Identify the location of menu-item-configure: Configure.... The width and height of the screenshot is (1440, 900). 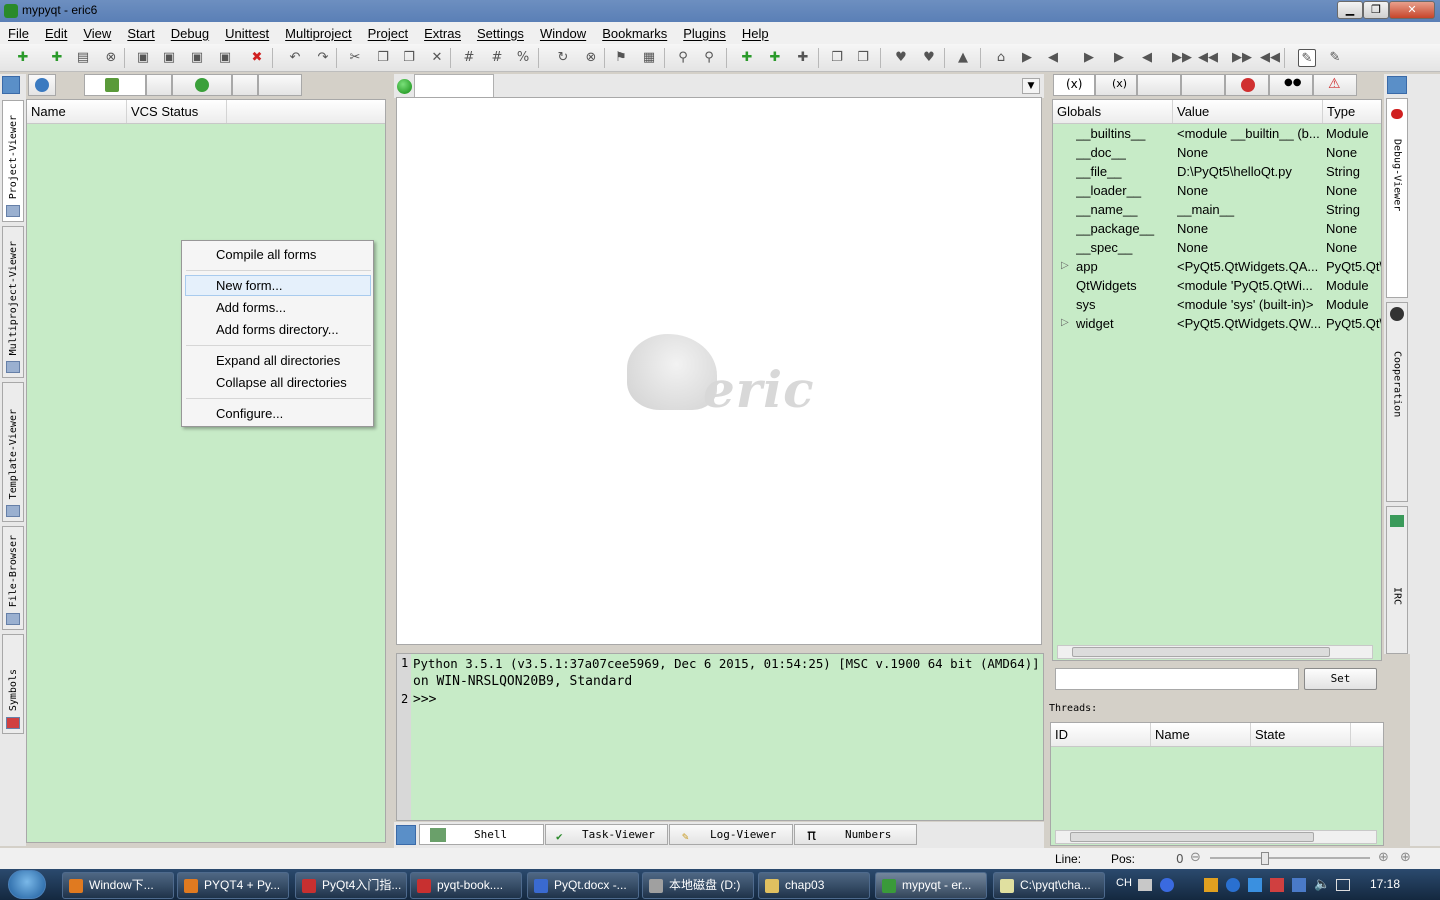
(249, 413).